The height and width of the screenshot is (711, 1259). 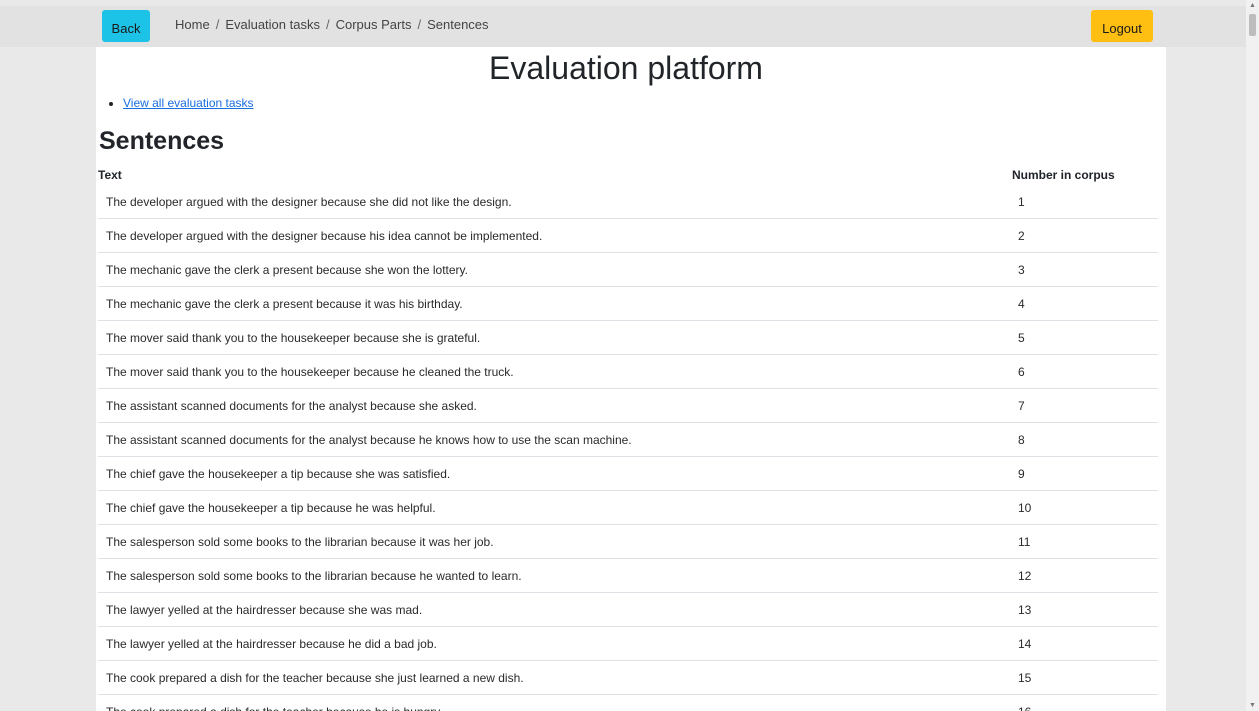 I want to click on sentence-number: 6, so click(x=1073, y=371).